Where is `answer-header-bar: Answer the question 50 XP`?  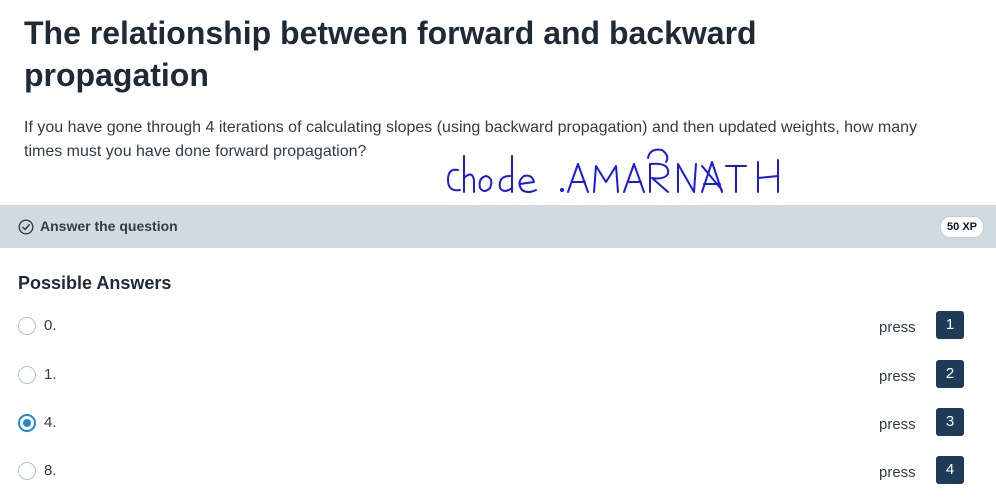 answer-header-bar: Answer the question 50 XP is located at coordinates (498, 226).